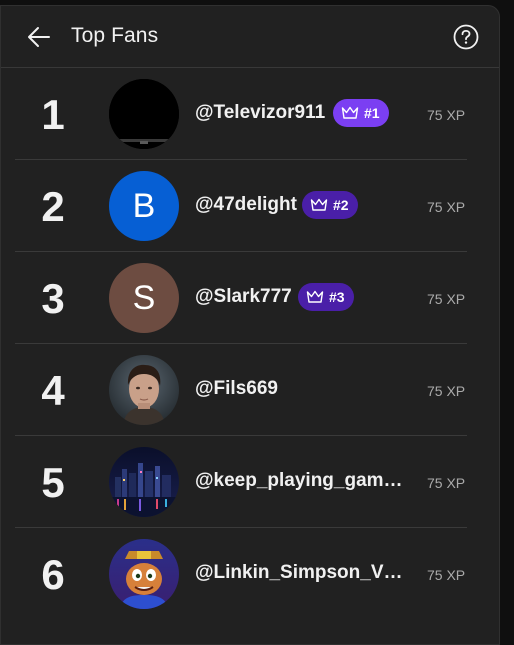  What do you see at coordinates (260, 113) in the screenshot?
I see `fan-username: @Televizor911` at bounding box center [260, 113].